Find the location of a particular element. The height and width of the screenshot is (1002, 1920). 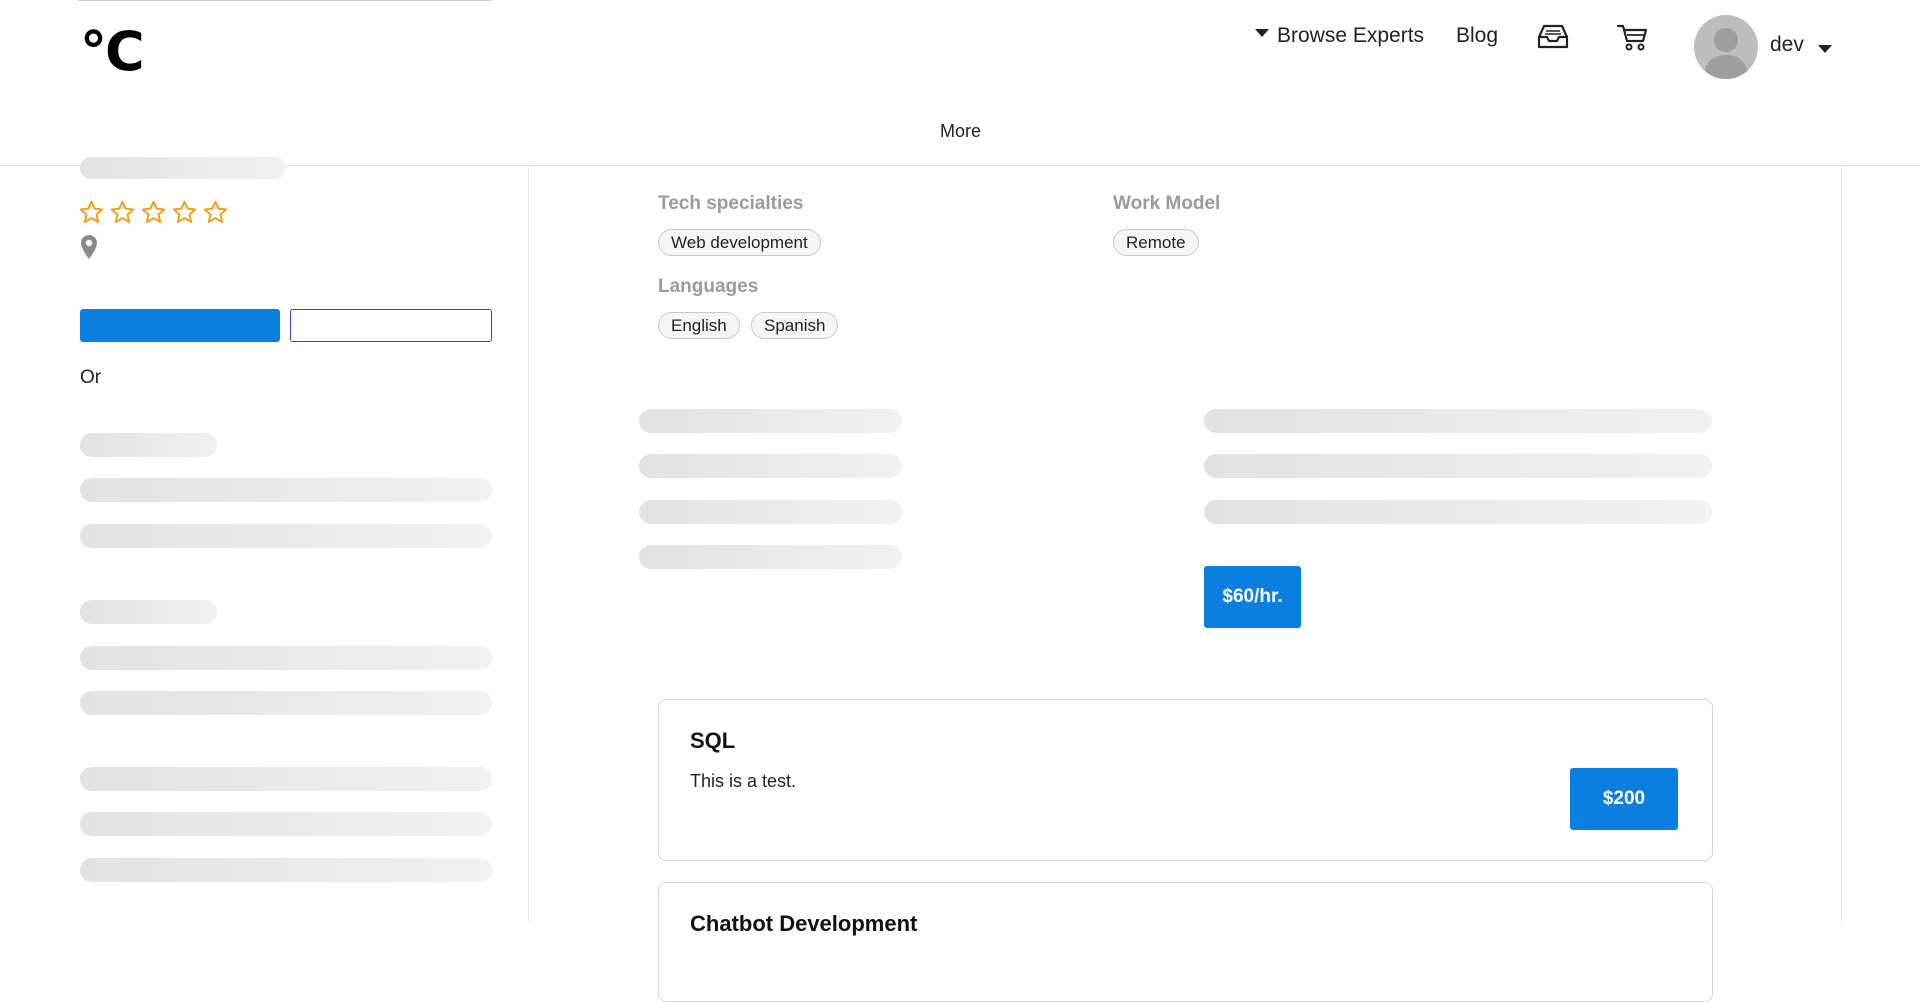

browse-experts-label: Browse Experts is located at coordinates (1351, 35).